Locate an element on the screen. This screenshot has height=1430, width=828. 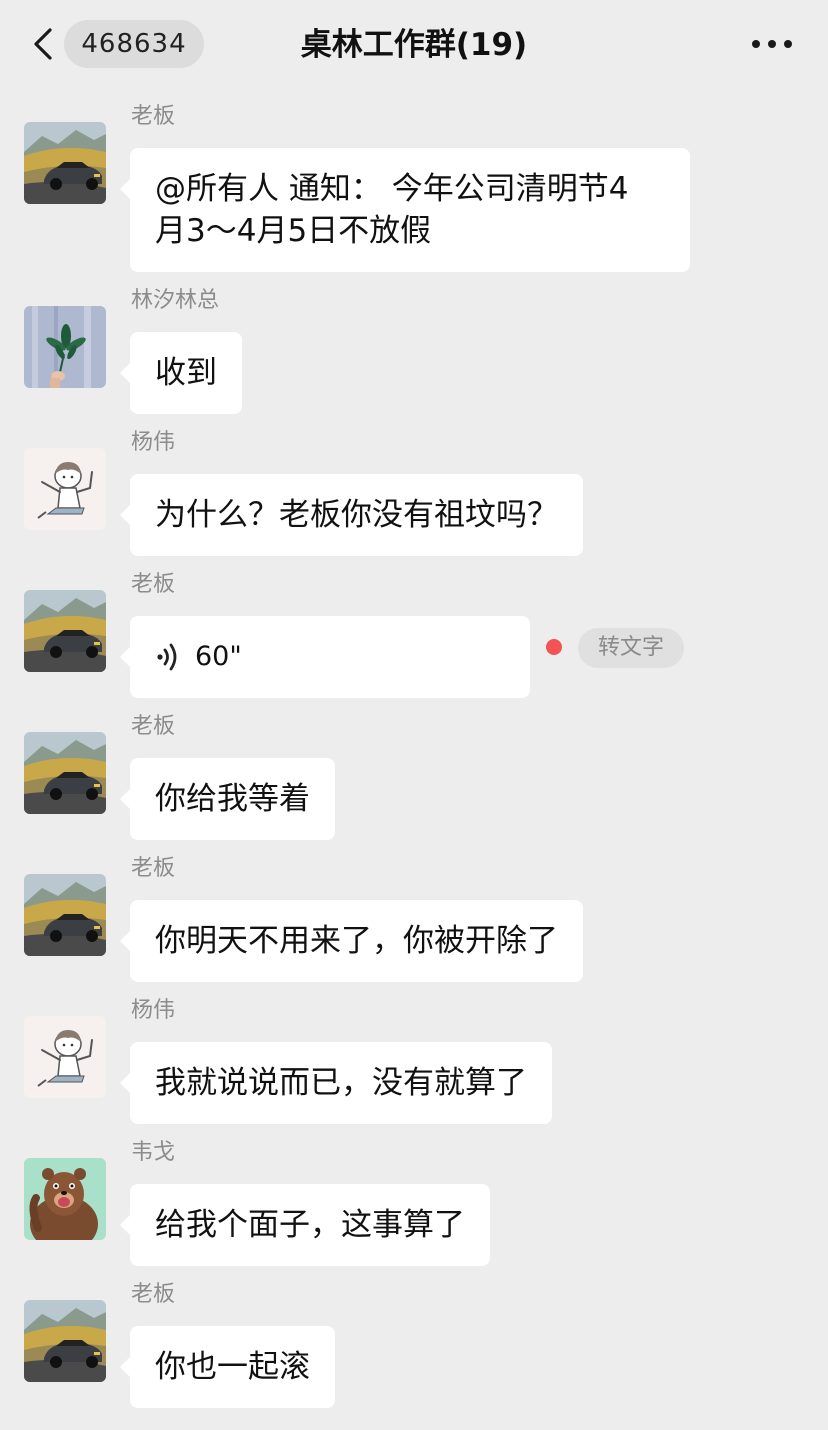
chat-header: 468634 桌林工作群(19) is located at coordinates (414, 45).